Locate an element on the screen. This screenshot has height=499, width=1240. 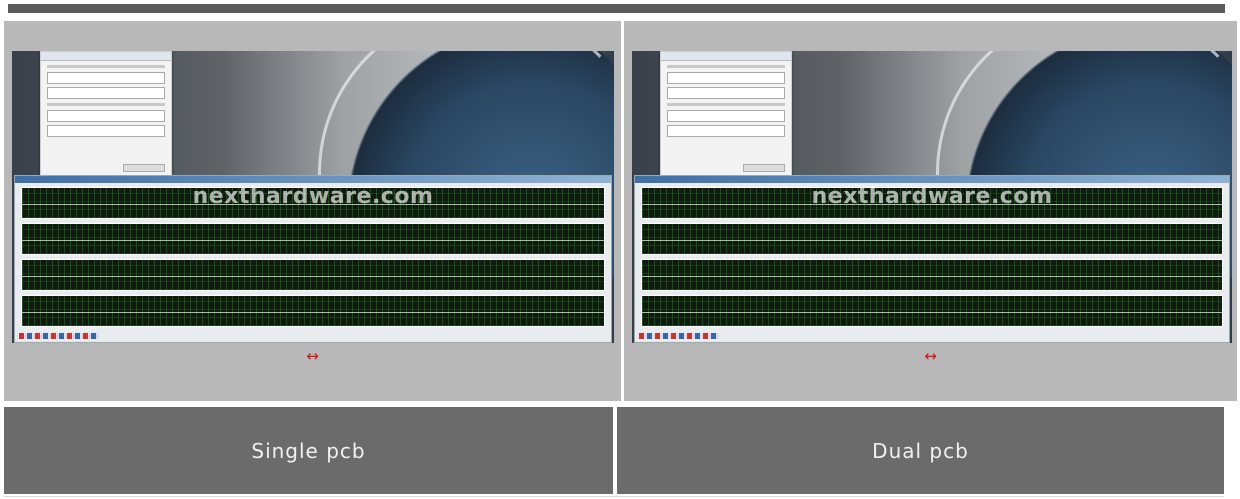
table-bottom-border is located at coordinates (614, 496).